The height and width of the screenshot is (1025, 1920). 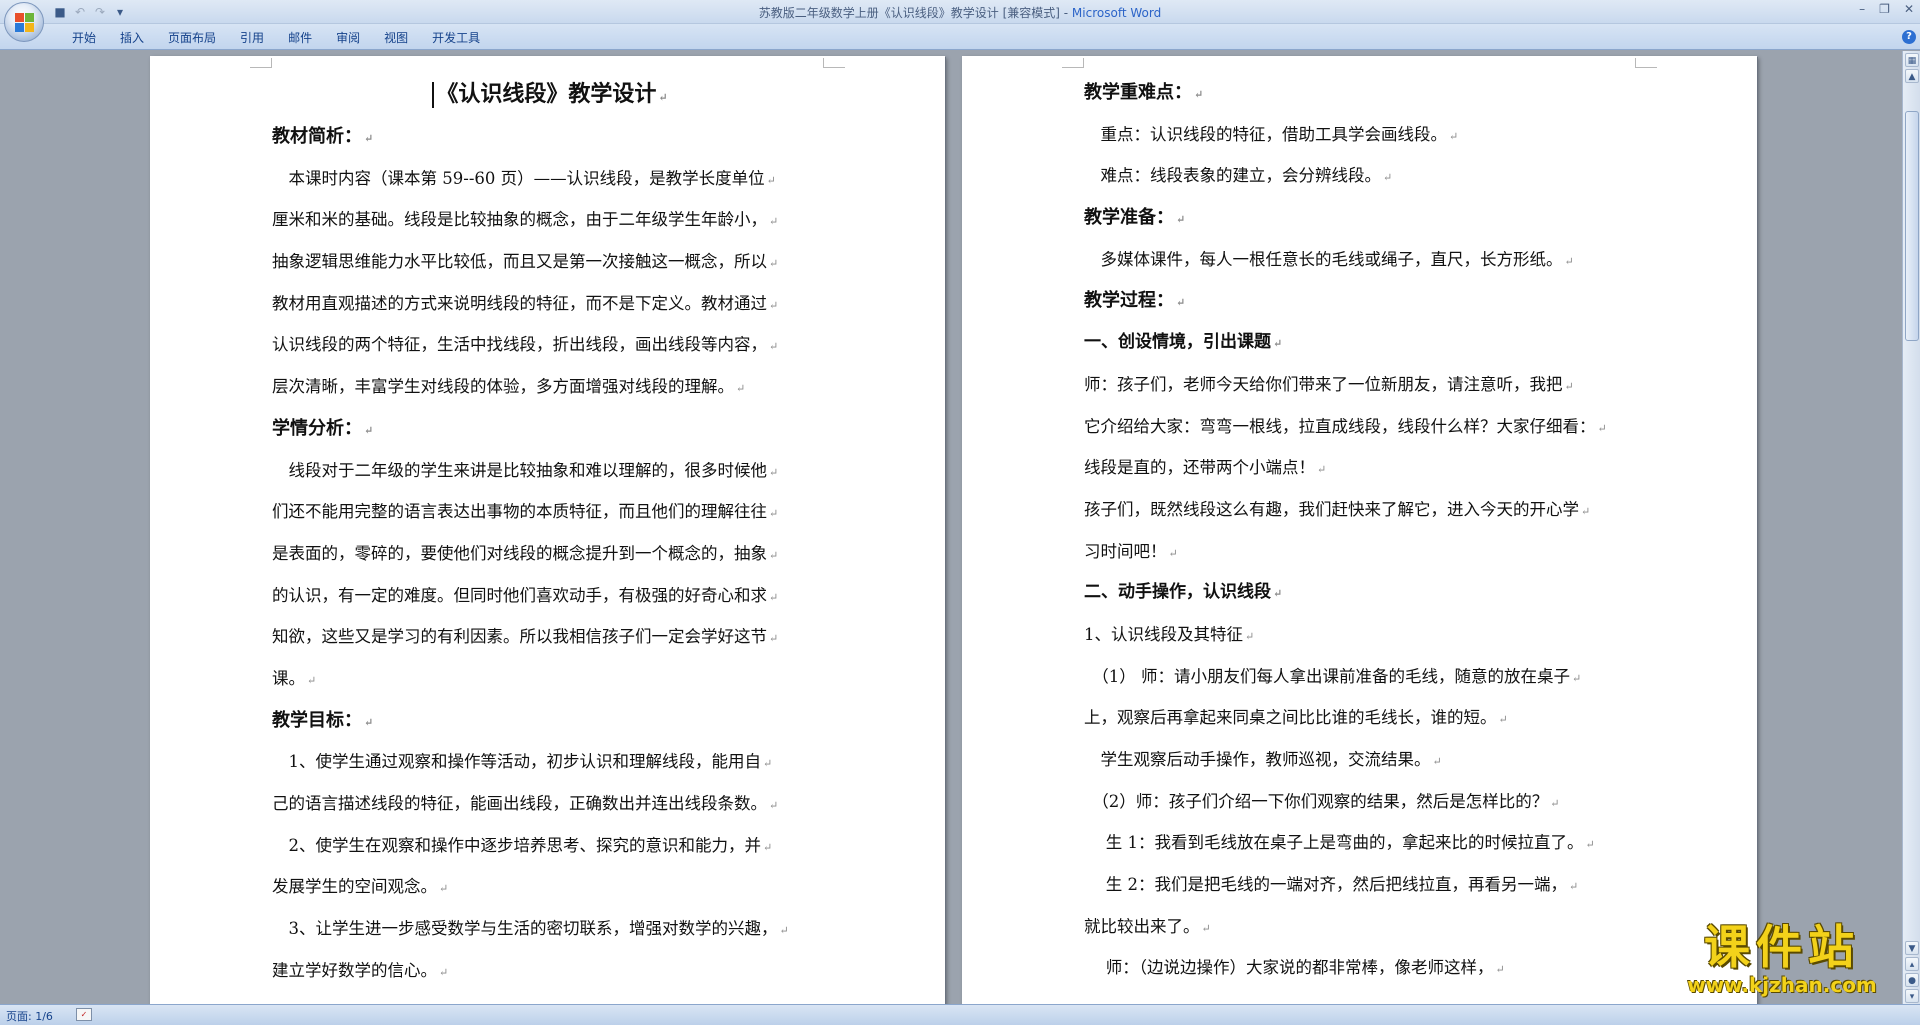 What do you see at coordinates (1364, 93) in the screenshot?
I see `document-line: 教学重难点： ↵` at bounding box center [1364, 93].